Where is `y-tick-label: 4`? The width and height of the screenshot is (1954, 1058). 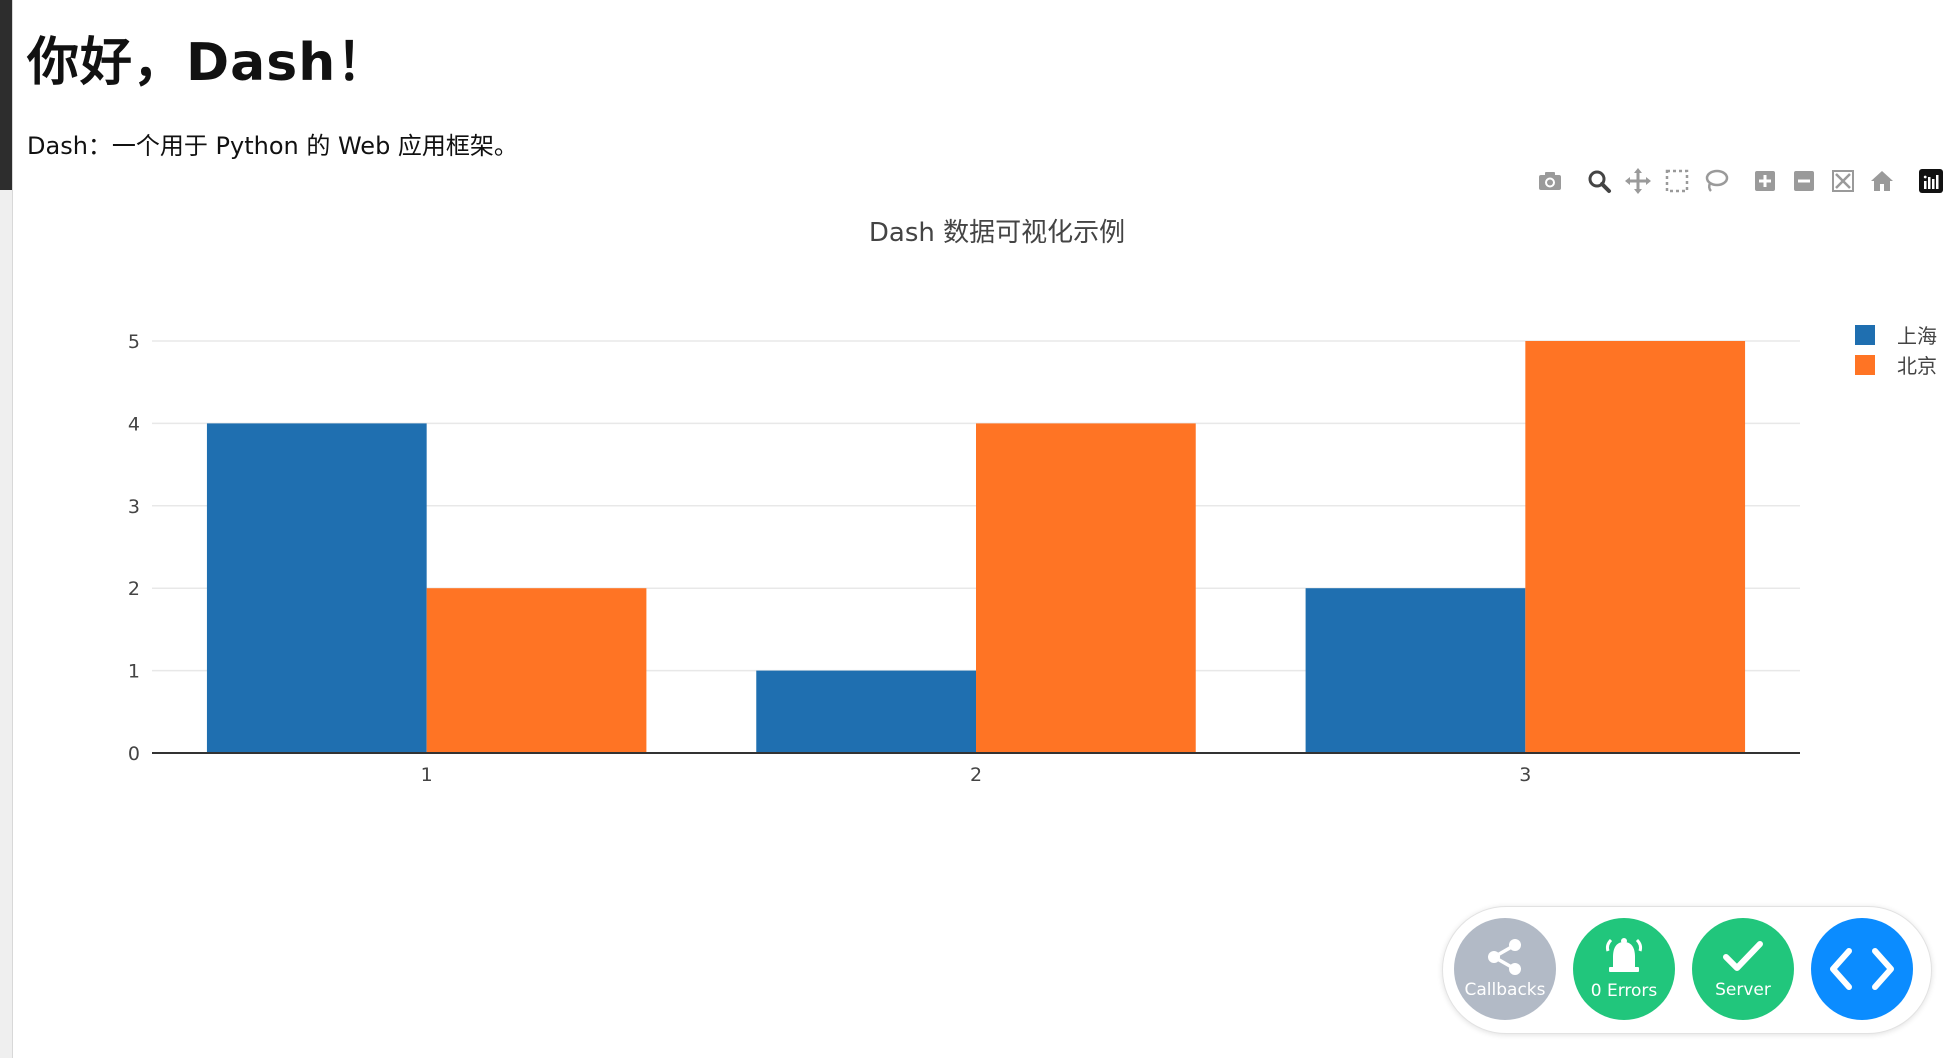 y-tick-label: 4 is located at coordinates (134, 424).